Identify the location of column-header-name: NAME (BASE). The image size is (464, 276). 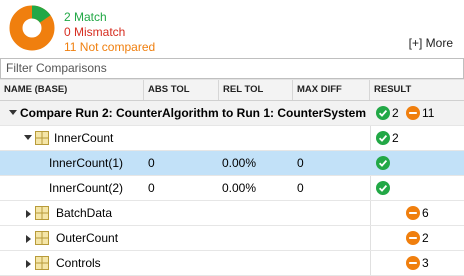
(72, 90).